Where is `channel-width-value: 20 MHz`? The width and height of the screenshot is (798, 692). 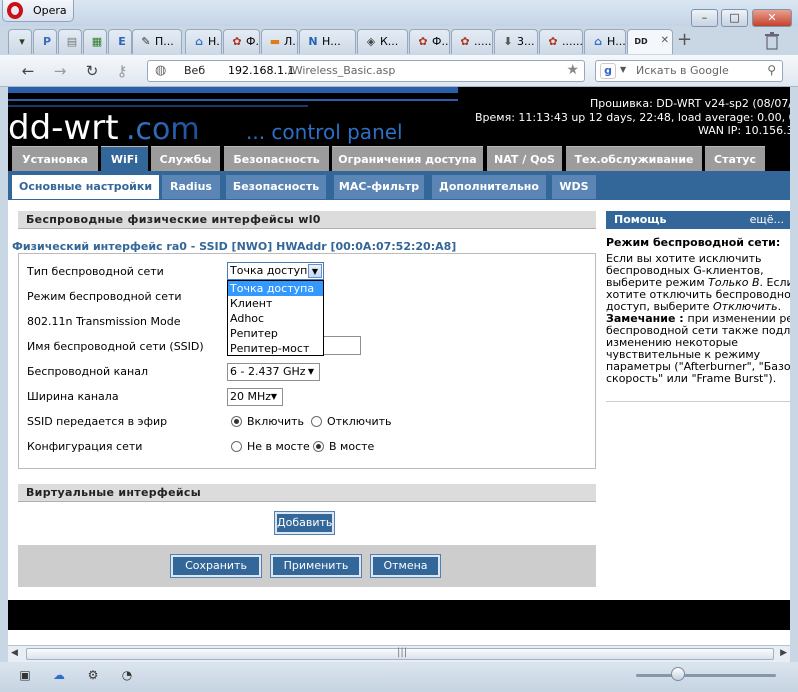 channel-width-value: 20 MHz is located at coordinates (251, 396).